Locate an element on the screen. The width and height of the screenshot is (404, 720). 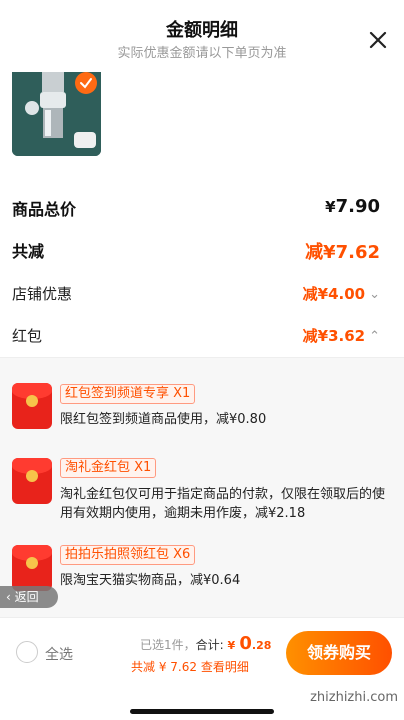
view-detail-link: 查看明细 is located at coordinates (225, 667).